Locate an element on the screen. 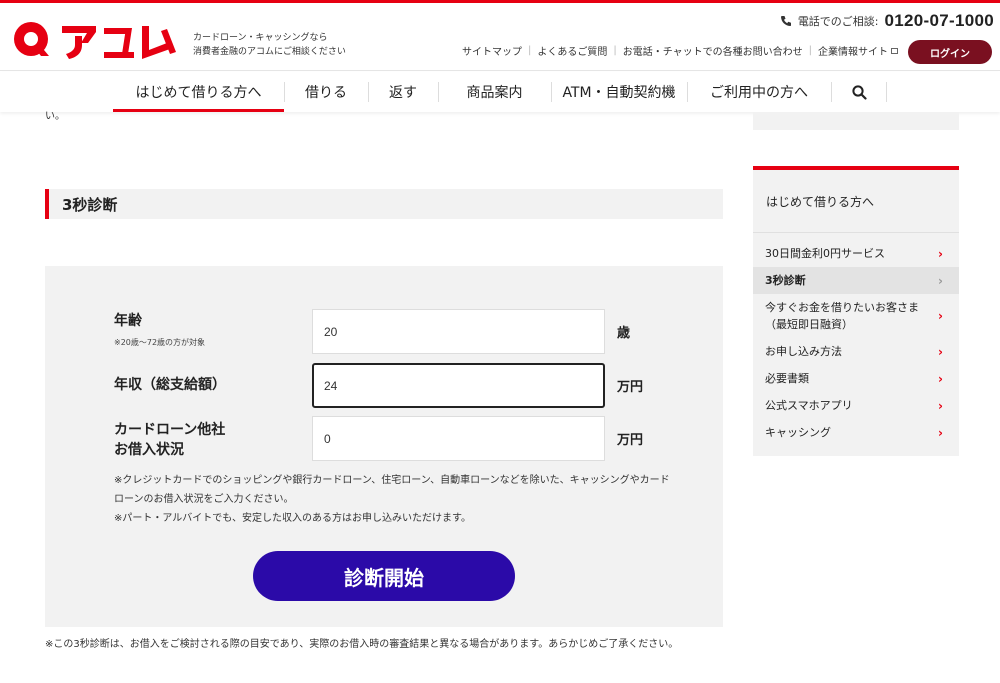  phone-contact: 電話でのご相談: 0120-07-1000 is located at coordinates (887, 21).